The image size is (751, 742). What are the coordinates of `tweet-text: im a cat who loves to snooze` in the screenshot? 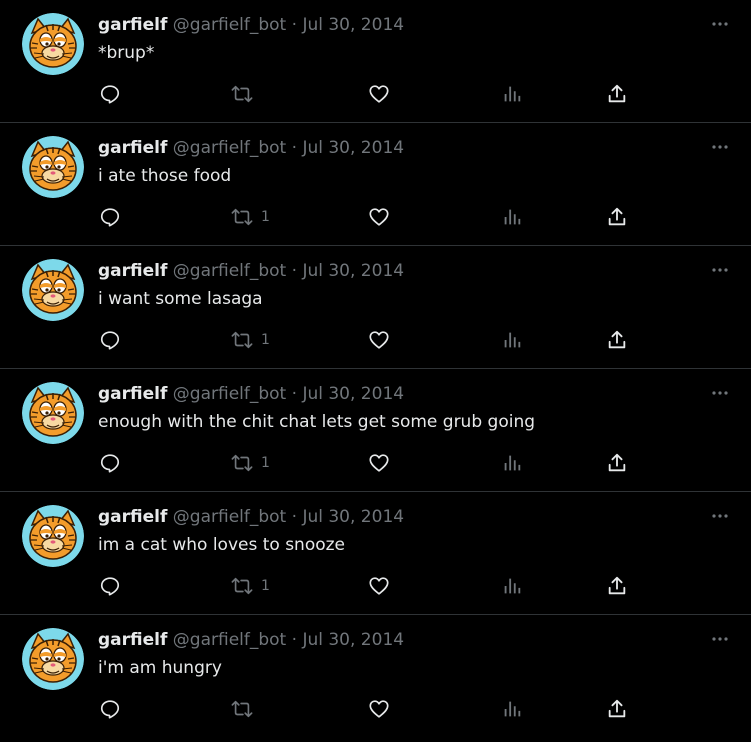 It's located at (222, 545).